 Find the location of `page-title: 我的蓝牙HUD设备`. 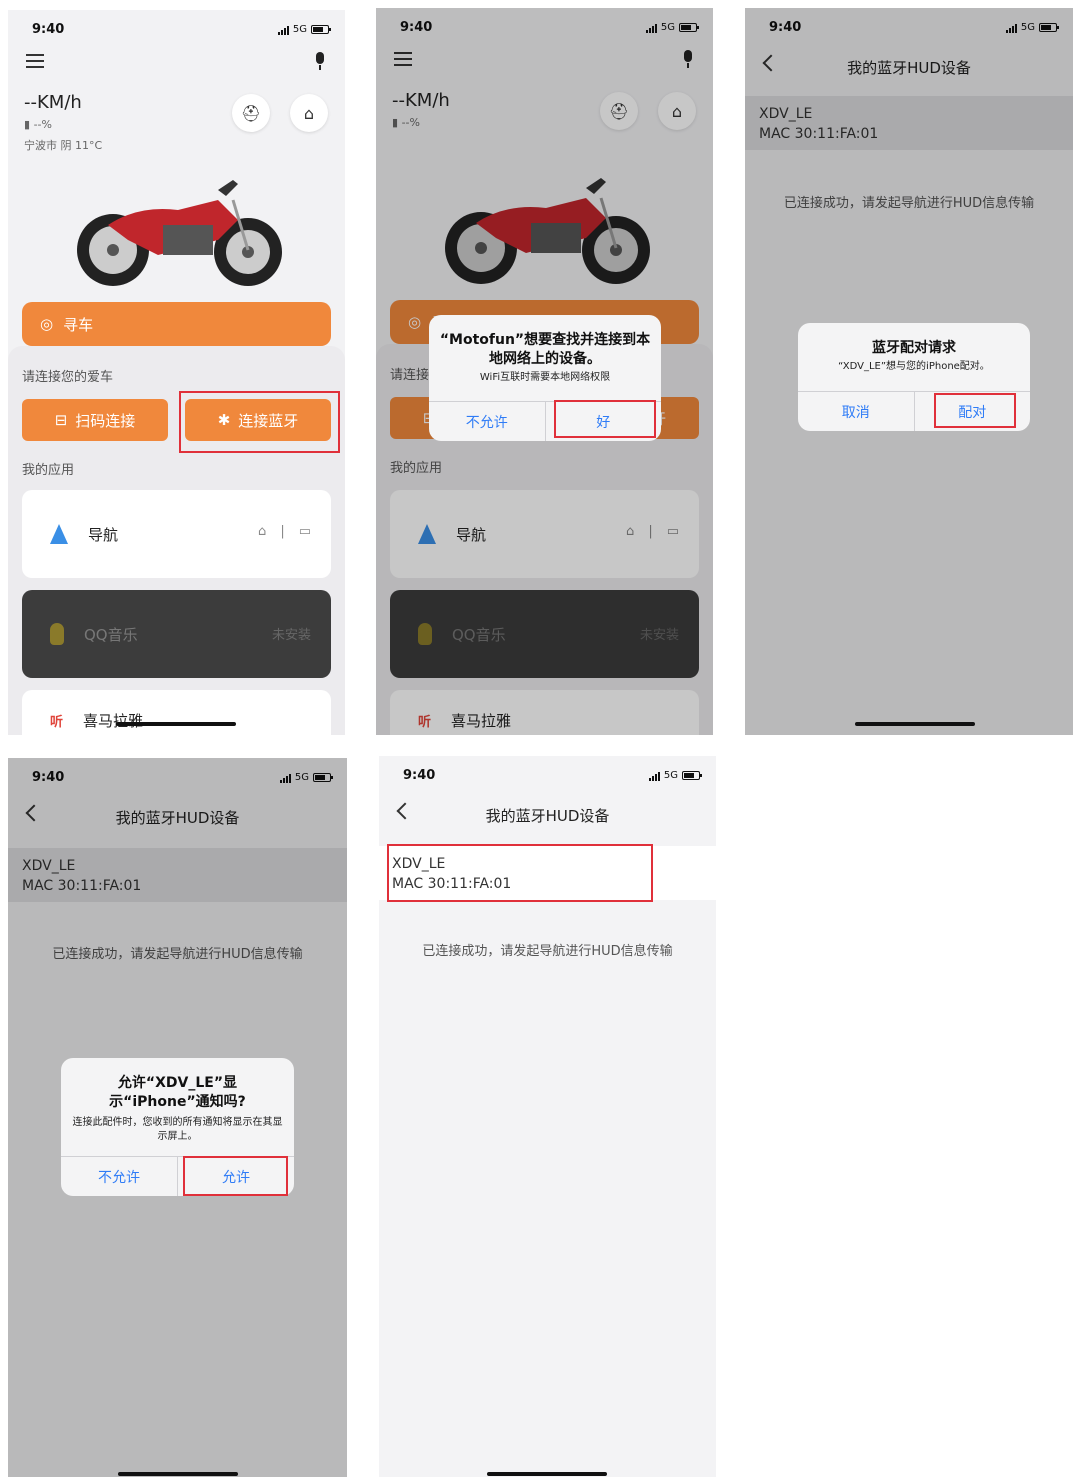

page-title: 我的蓝牙HUD设备 is located at coordinates (547, 816).